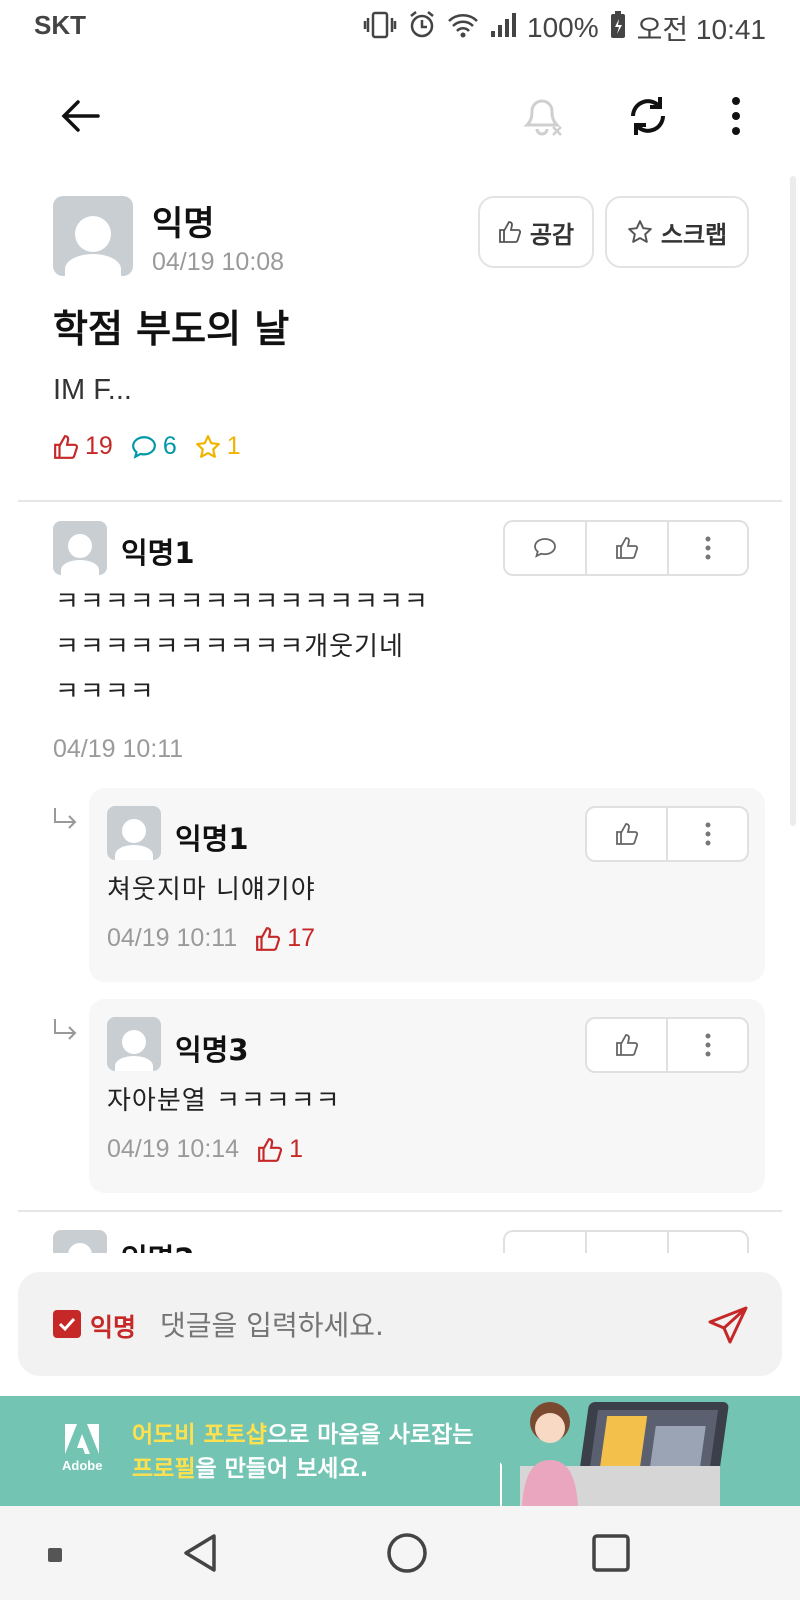 This screenshot has width=800, height=1600. I want to click on dot-icon, so click(55, 1555).